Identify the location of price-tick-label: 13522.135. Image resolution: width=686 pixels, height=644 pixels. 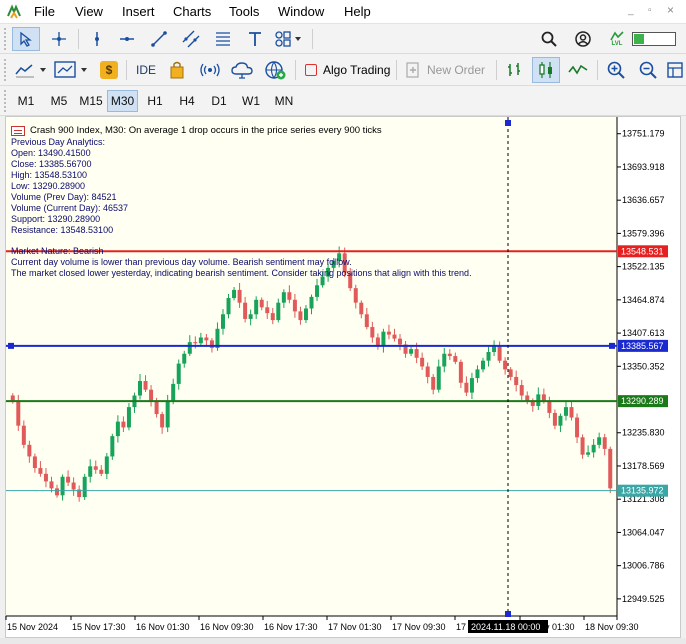
(643, 267).